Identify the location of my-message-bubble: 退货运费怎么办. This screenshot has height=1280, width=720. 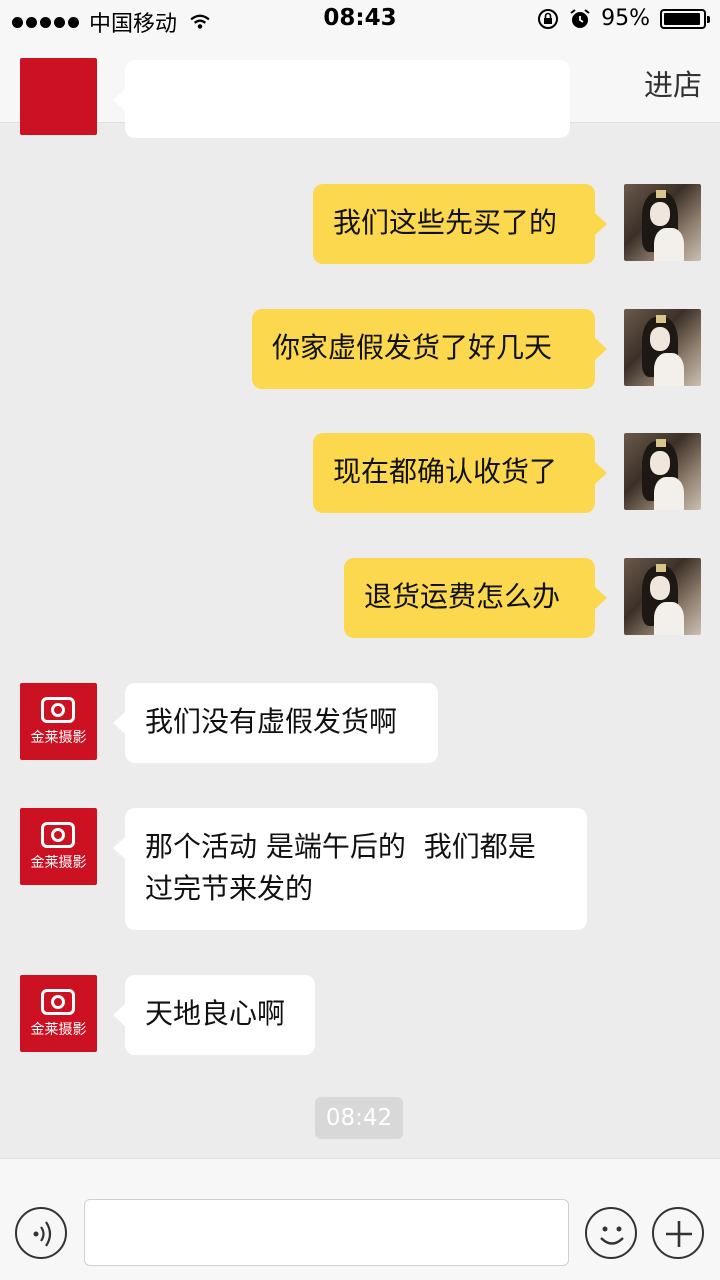
(475, 598).